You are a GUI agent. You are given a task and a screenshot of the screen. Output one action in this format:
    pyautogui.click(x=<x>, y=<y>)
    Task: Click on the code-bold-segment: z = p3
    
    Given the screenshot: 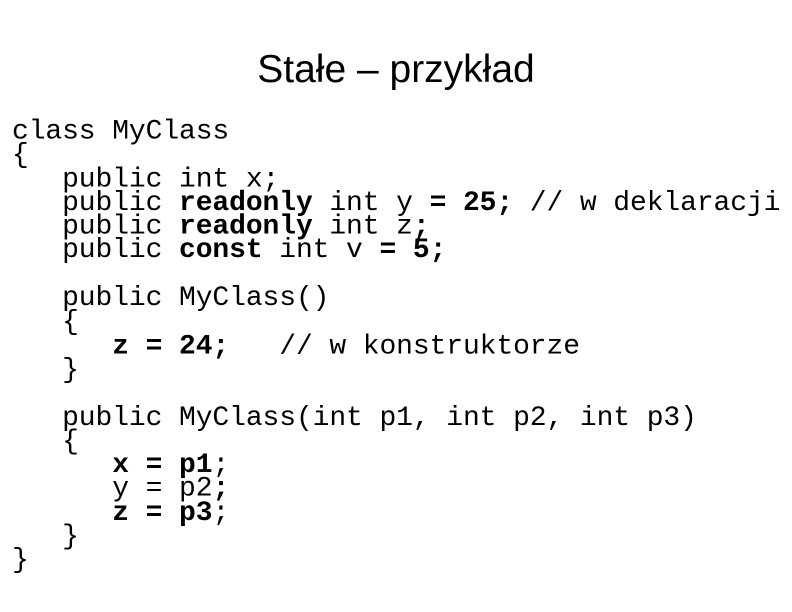 What is the action you would take?
    pyautogui.click(x=162, y=513)
    